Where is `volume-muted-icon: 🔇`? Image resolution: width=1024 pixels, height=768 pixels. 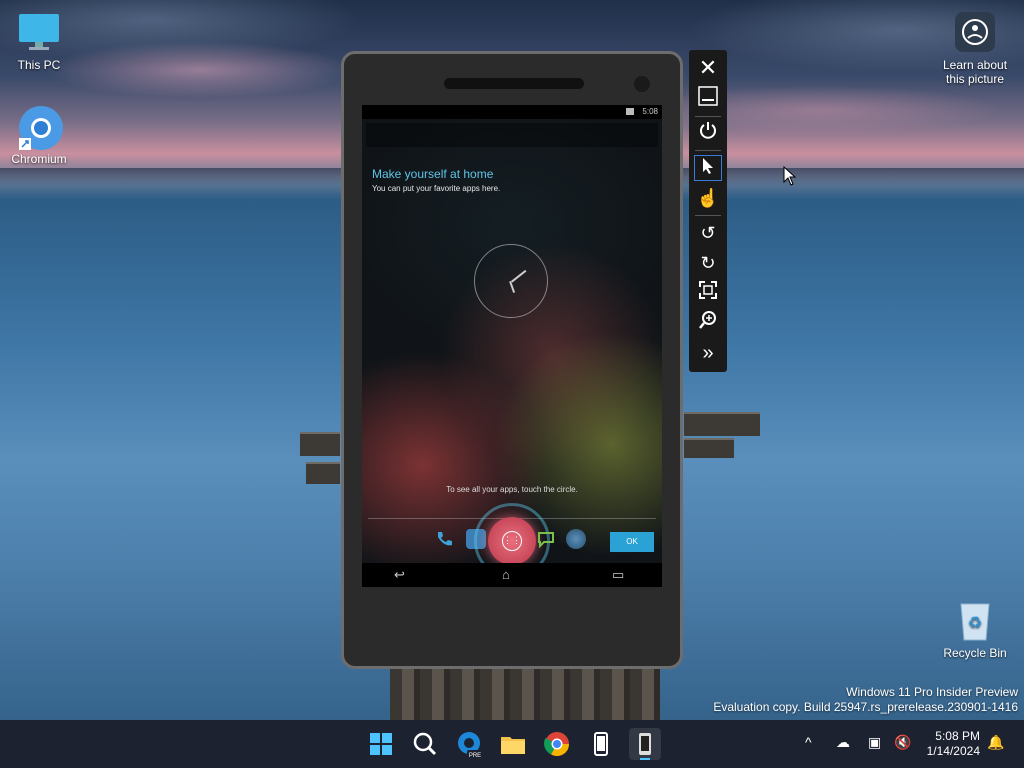 volume-muted-icon: 🔇 is located at coordinates (902, 742).